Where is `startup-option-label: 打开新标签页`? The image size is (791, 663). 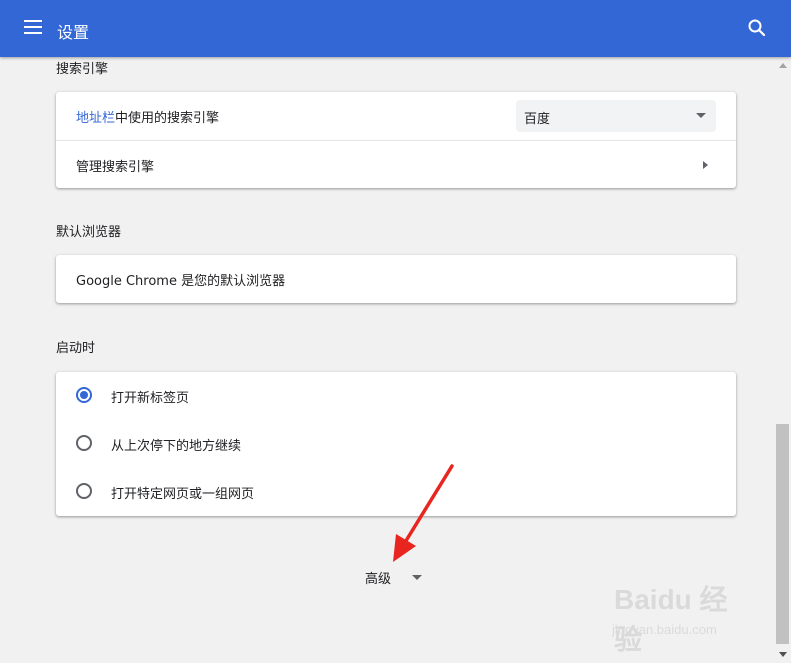
startup-option-label: 打开新标签页 is located at coordinates (150, 398).